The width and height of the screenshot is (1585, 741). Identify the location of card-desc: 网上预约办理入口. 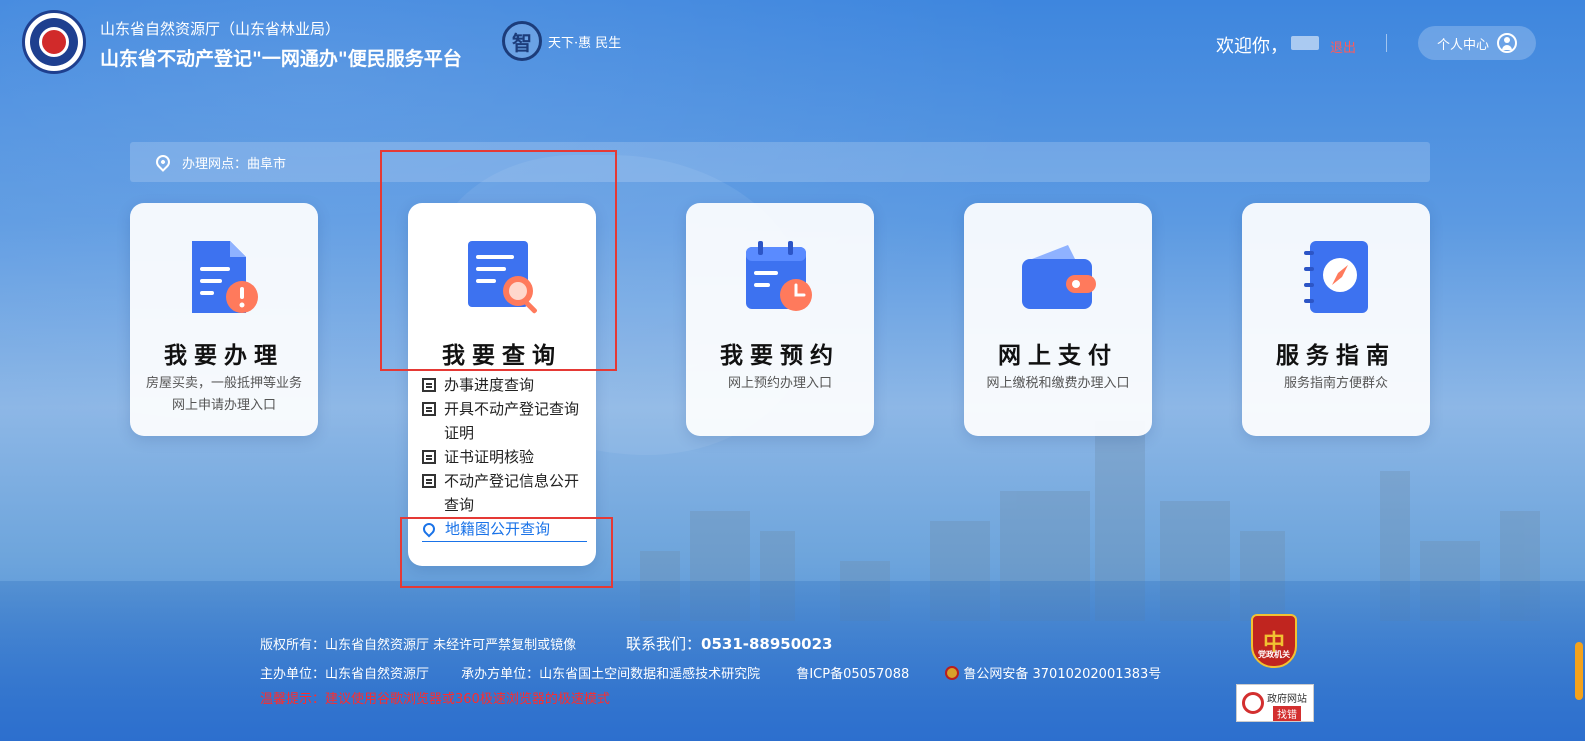
(779, 383).